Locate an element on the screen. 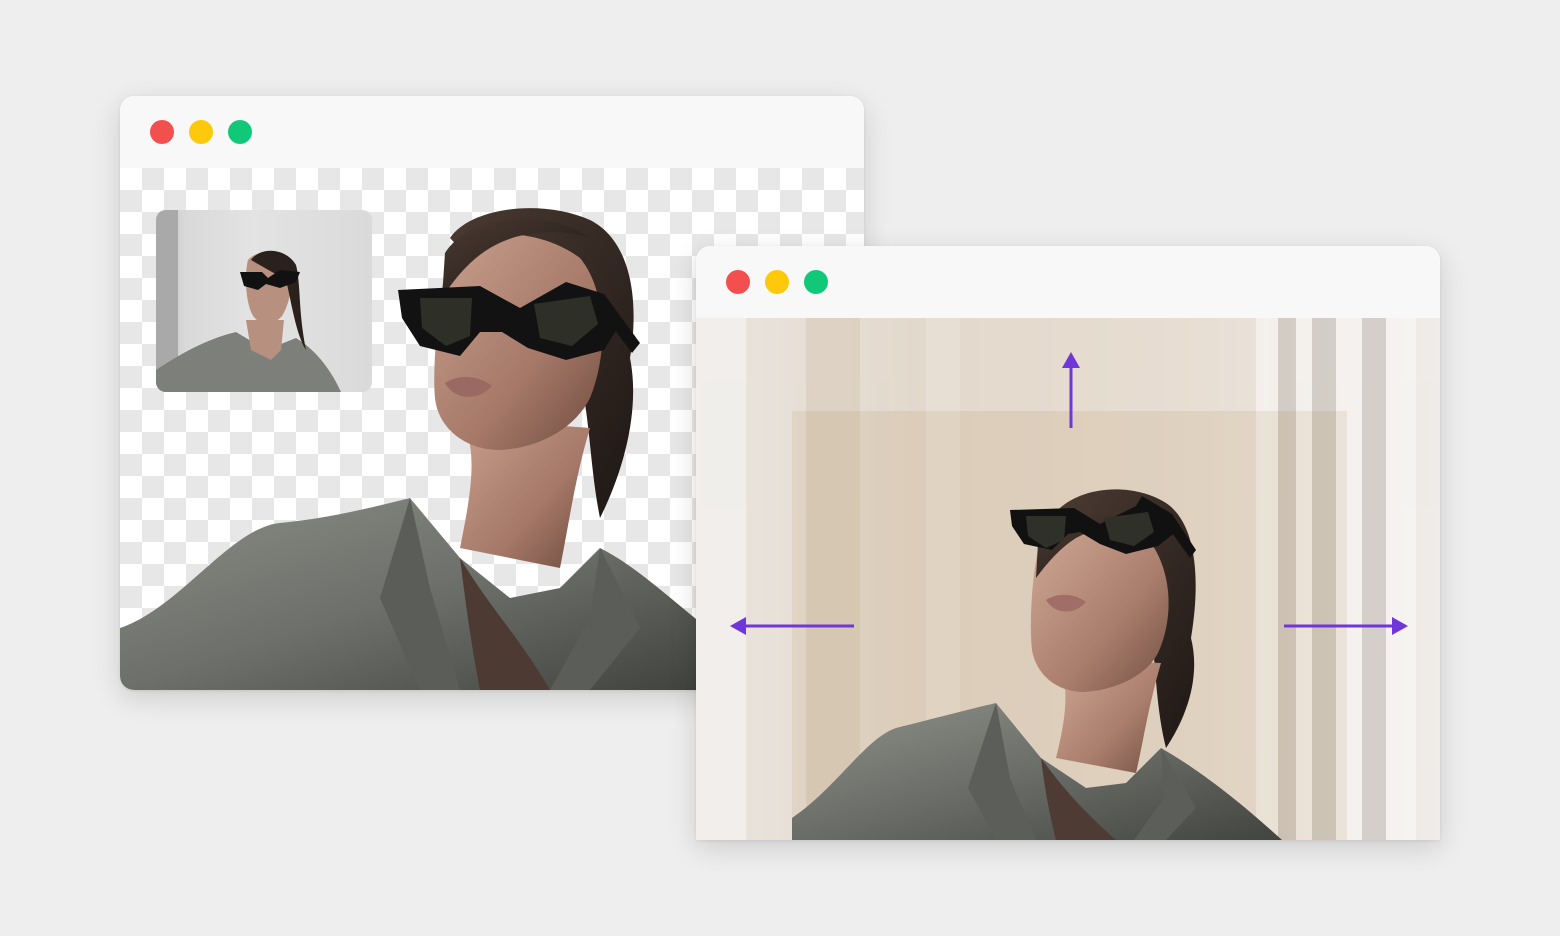  arrow-left-icon is located at coordinates (792, 626).